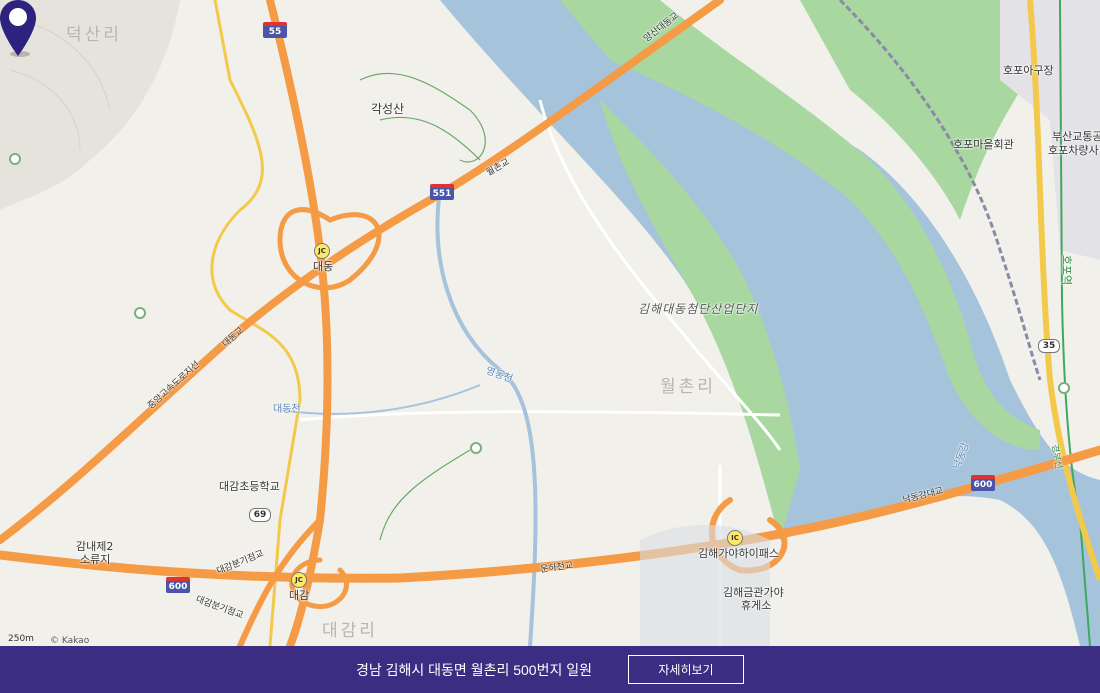 The width and height of the screenshot is (1100, 693). Describe the element at coordinates (686, 669) in the screenshot. I see `detail-button: 자세히보기` at that location.